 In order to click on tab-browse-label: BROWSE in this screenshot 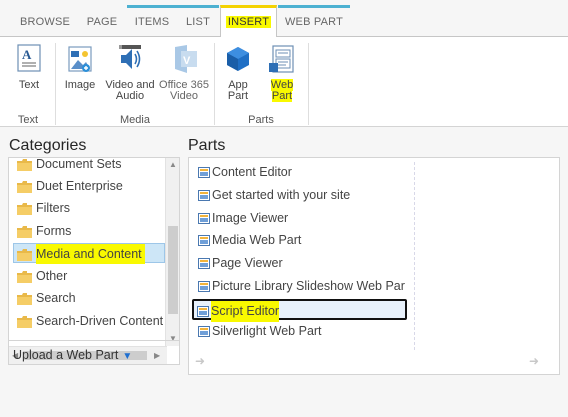, I will do `click(45, 22)`.